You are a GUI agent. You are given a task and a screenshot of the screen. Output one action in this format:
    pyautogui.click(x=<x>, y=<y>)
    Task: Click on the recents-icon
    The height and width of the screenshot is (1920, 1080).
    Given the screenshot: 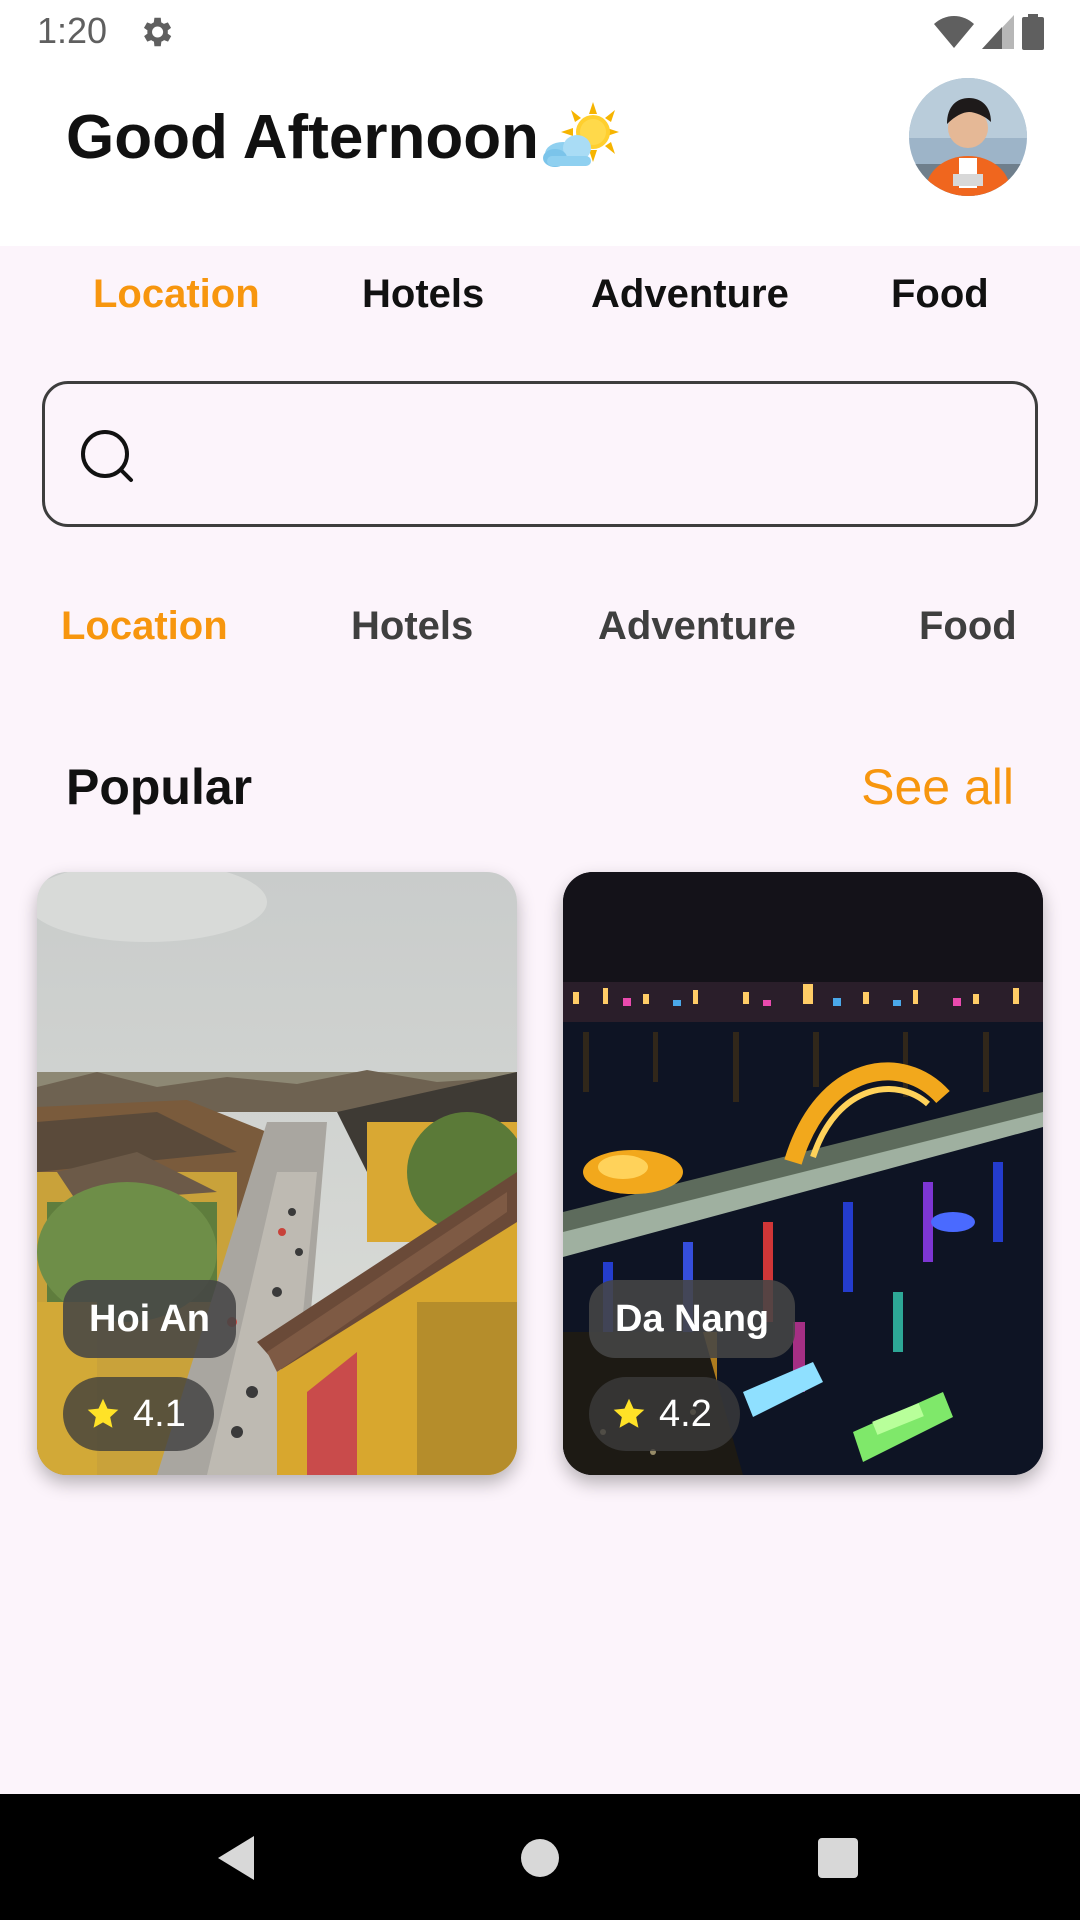 What is the action you would take?
    pyautogui.click(x=838, y=1858)
    